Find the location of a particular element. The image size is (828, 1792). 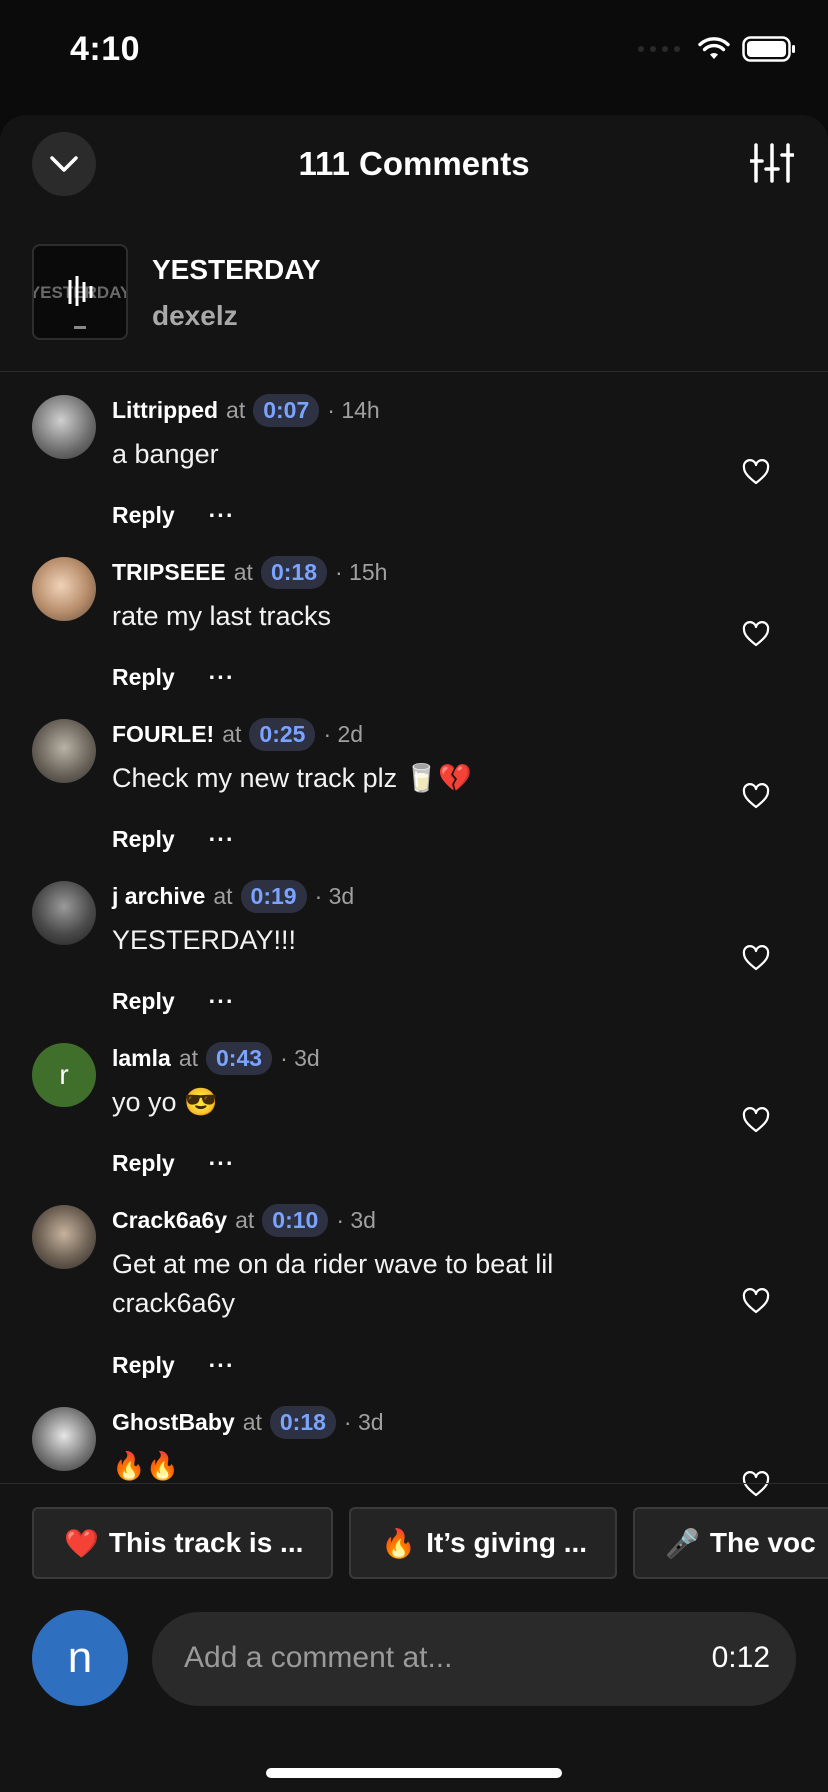

comment-username: lamla is located at coordinates (141, 1058).